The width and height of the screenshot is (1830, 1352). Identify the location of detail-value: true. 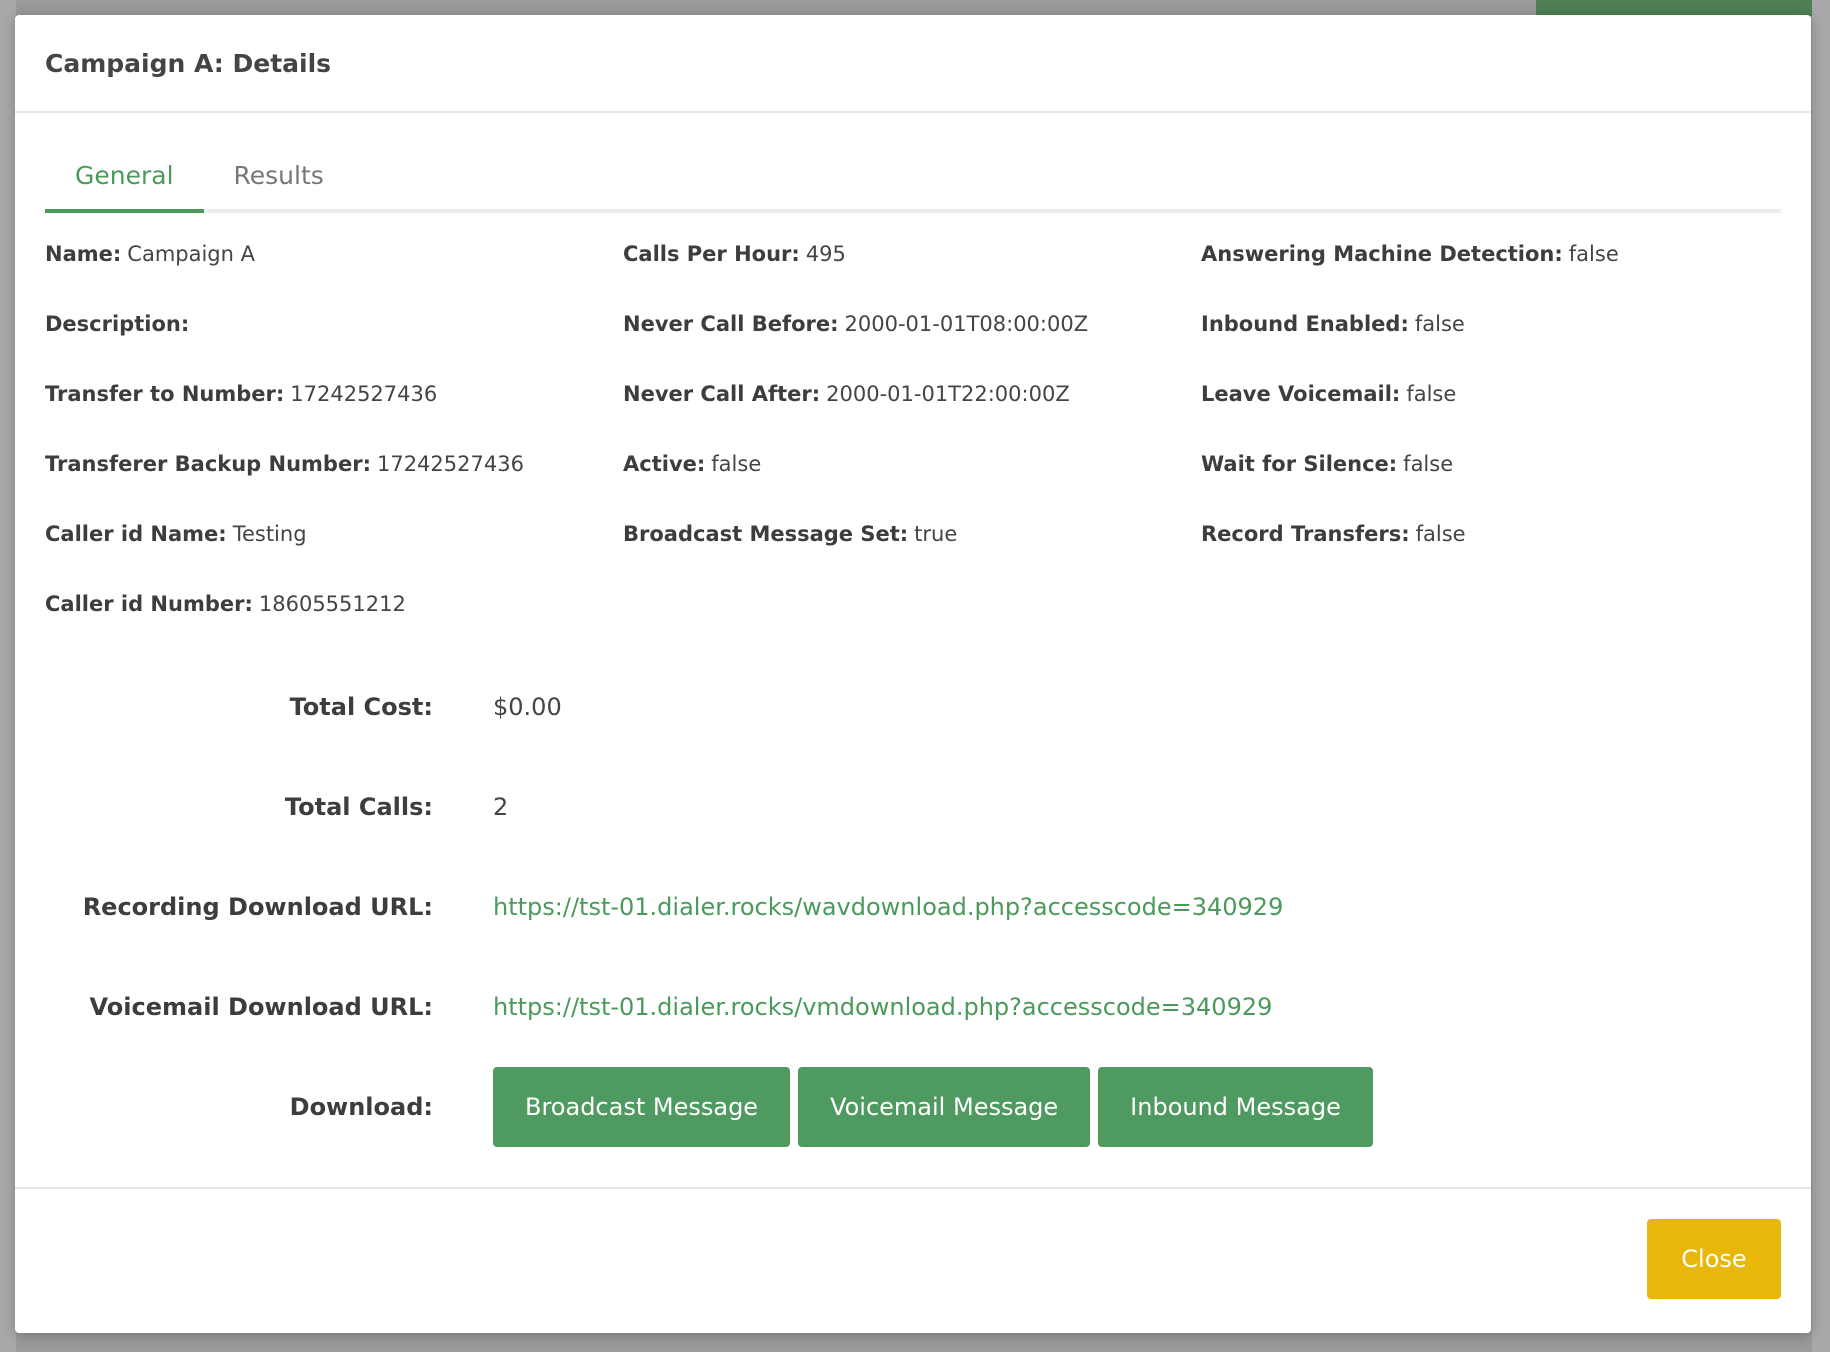
(936, 534).